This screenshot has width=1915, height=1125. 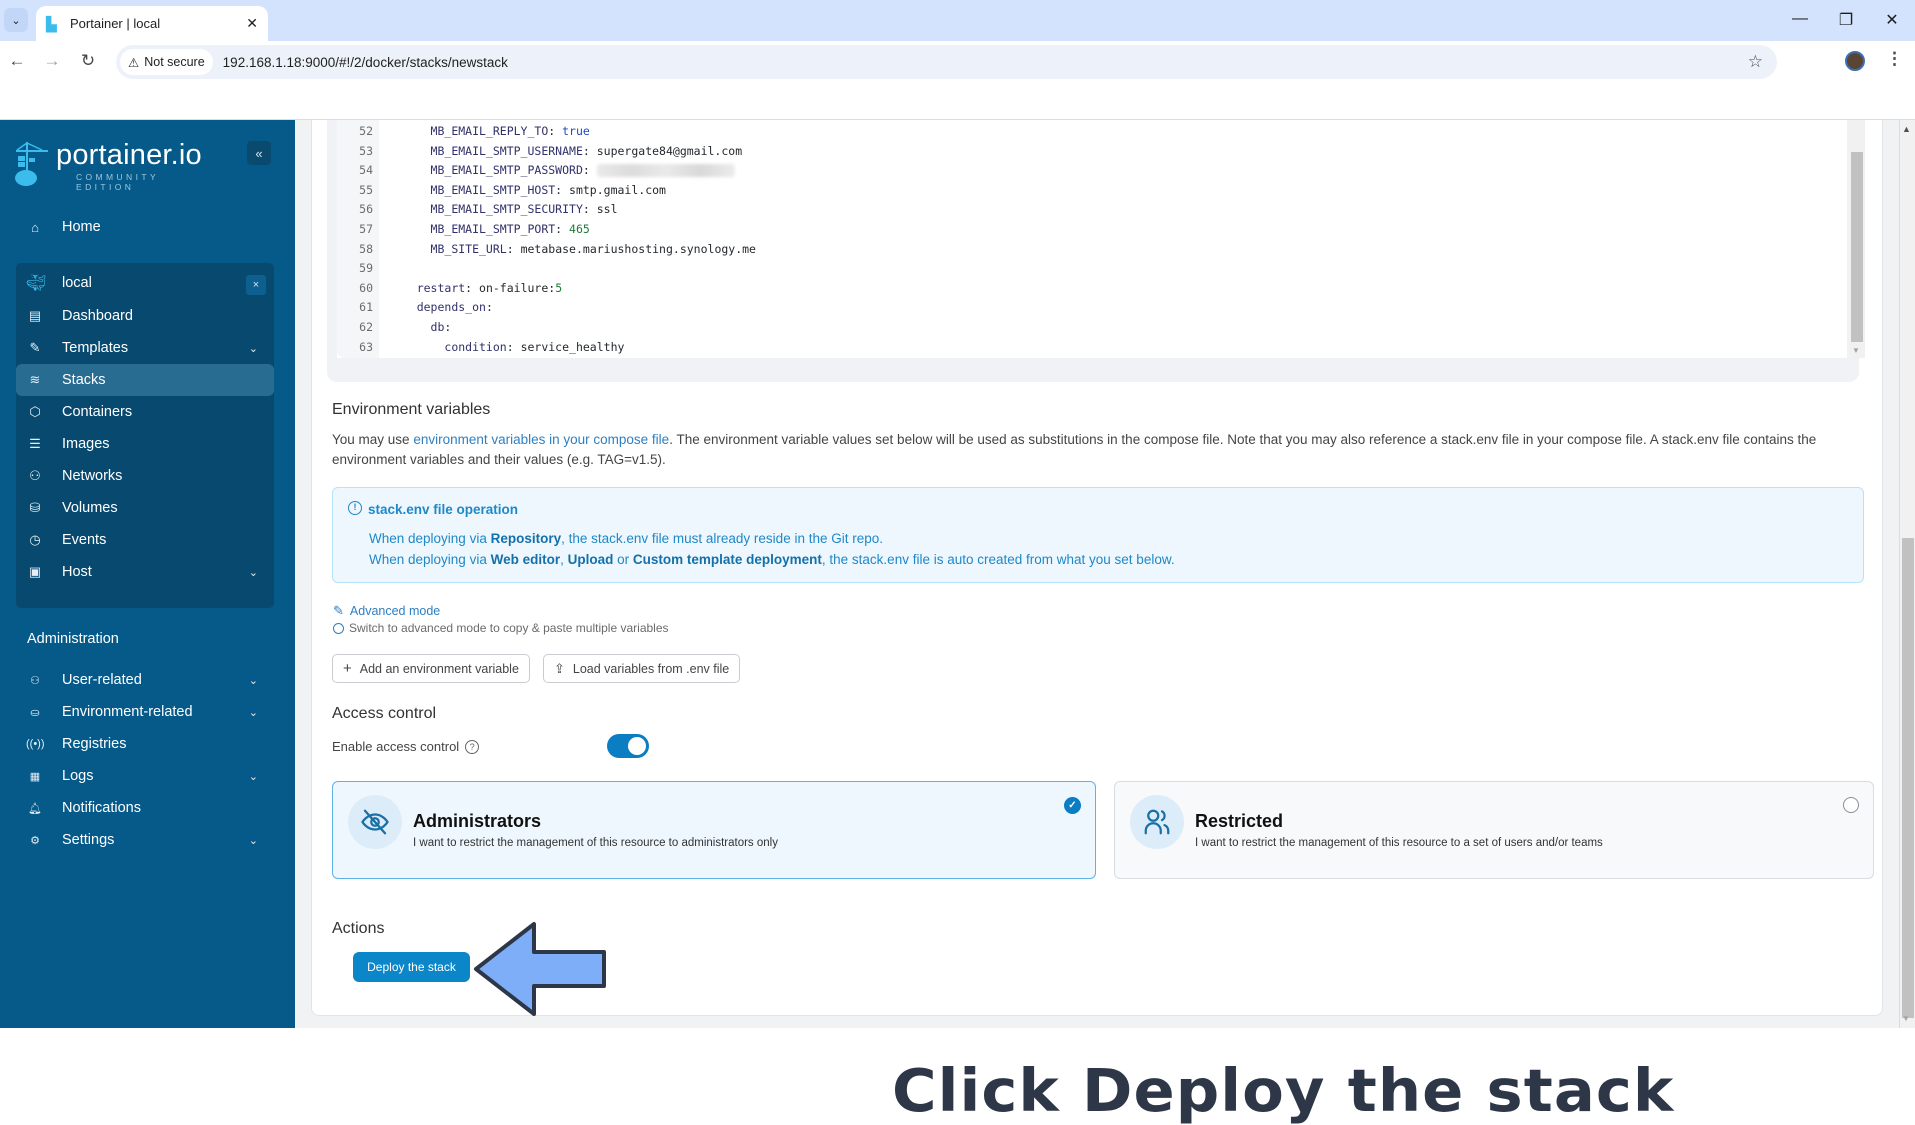 I want to click on reload-icon: ↻, so click(x=88, y=61).